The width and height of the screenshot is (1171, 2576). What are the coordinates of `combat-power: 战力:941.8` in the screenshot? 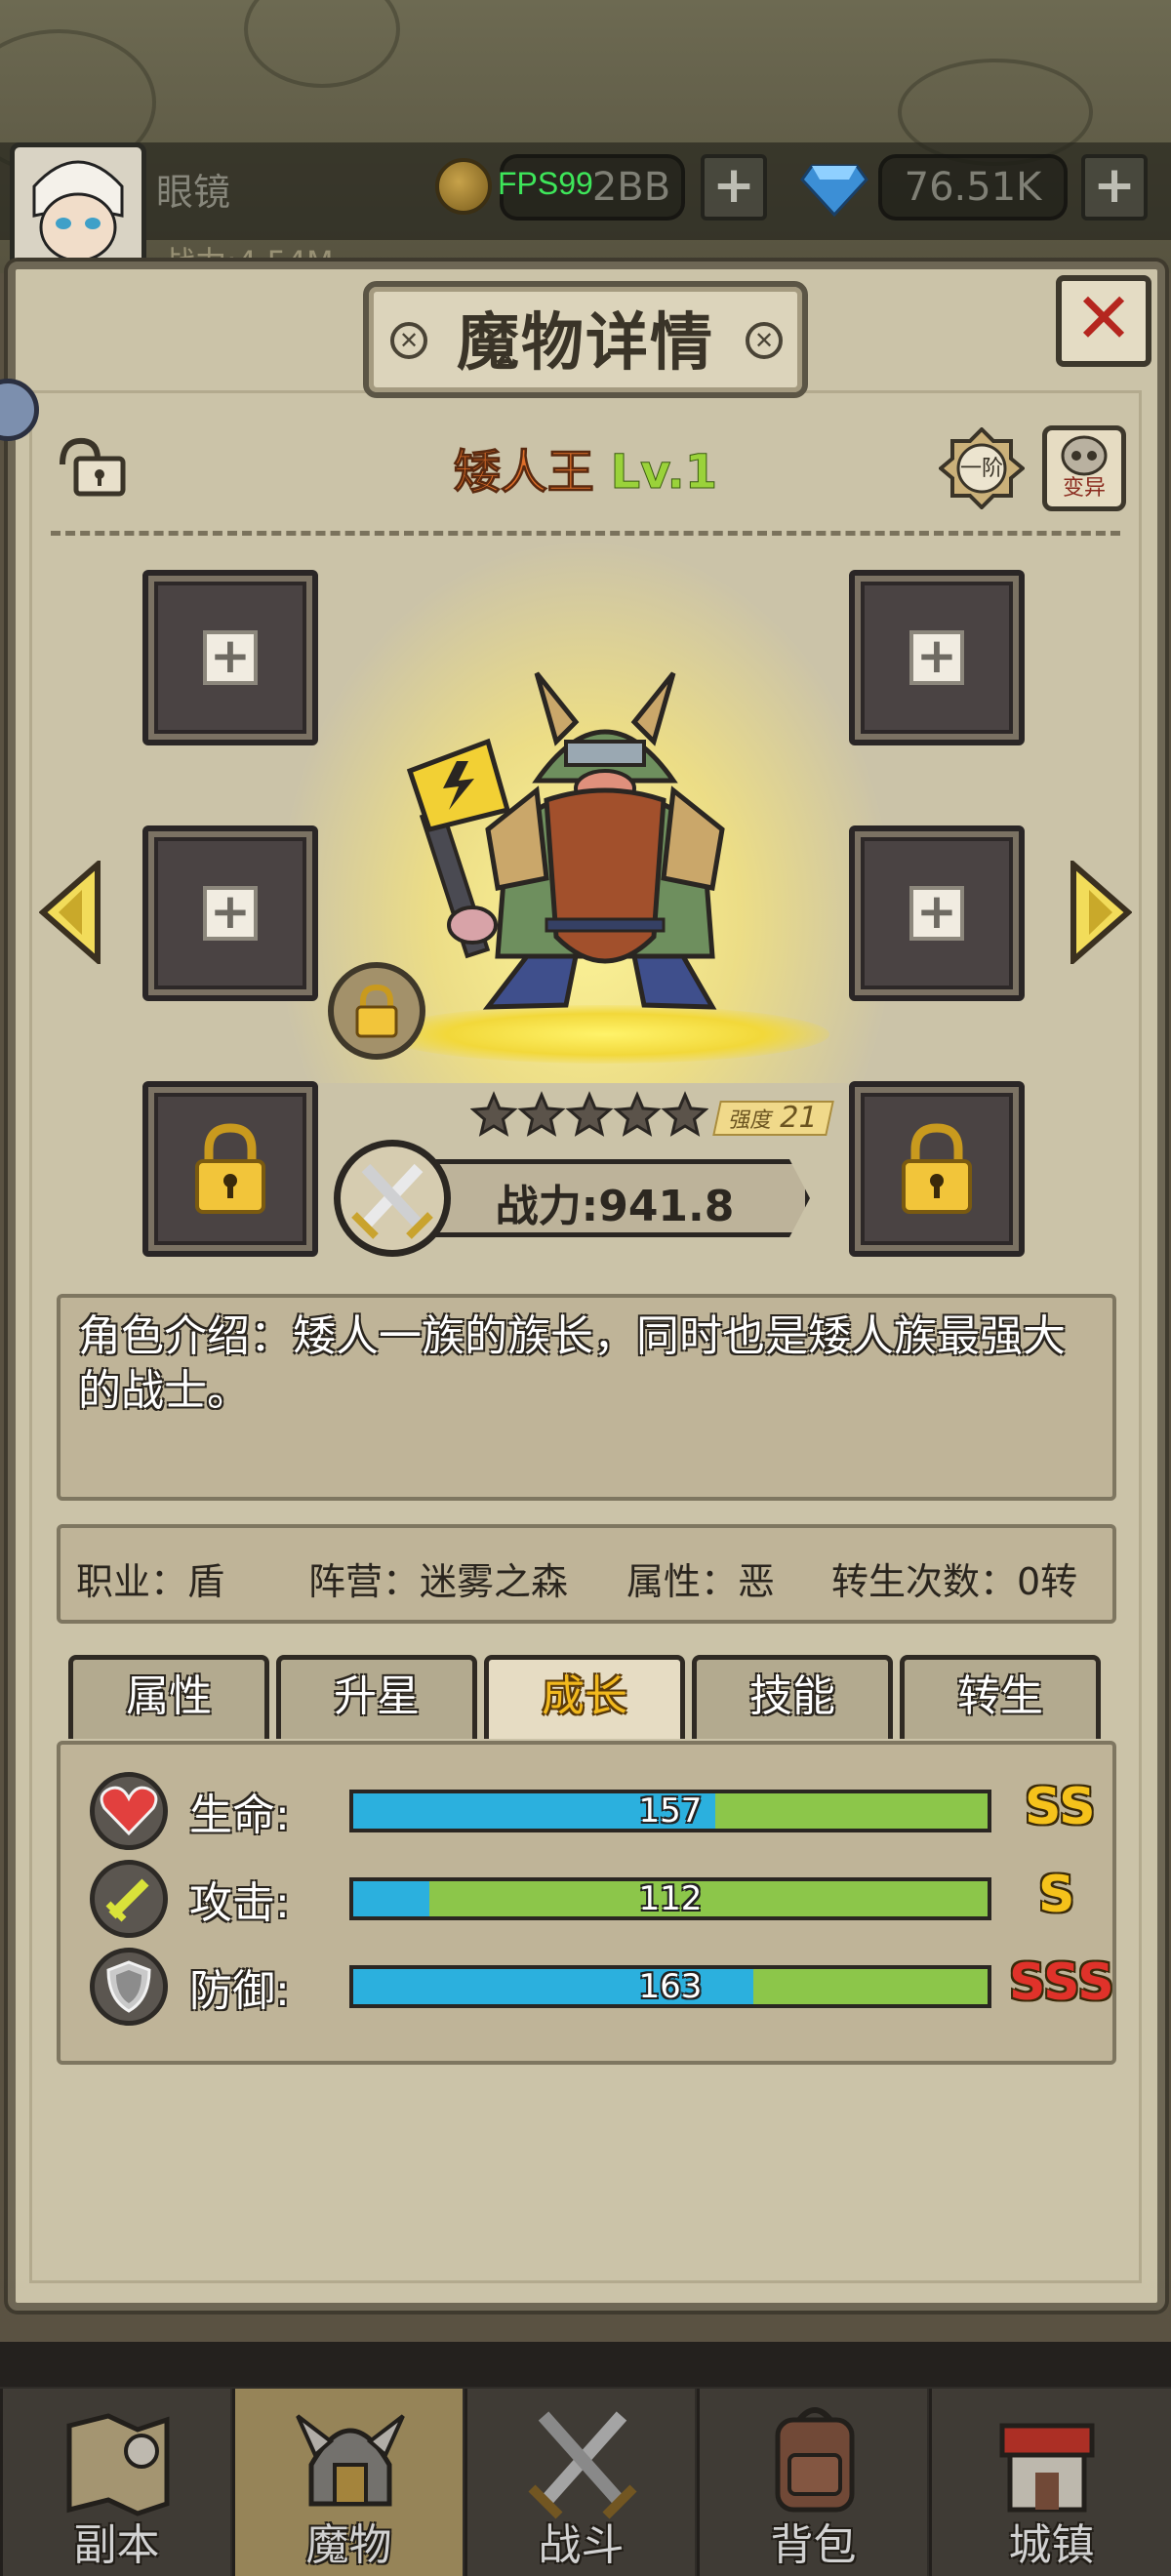 It's located at (615, 1206).